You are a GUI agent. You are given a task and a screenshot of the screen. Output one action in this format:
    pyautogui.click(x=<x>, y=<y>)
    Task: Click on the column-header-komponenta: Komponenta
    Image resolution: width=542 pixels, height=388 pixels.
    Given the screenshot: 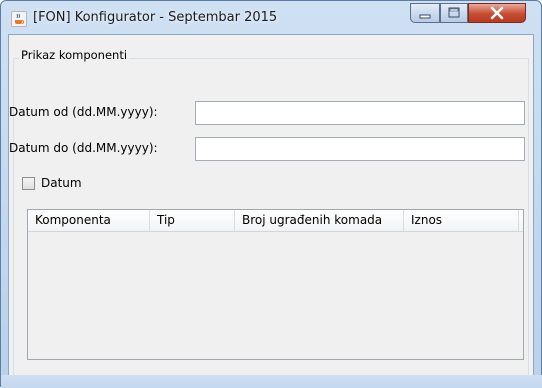 What is the action you would take?
    pyautogui.click(x=89, y=220)
    